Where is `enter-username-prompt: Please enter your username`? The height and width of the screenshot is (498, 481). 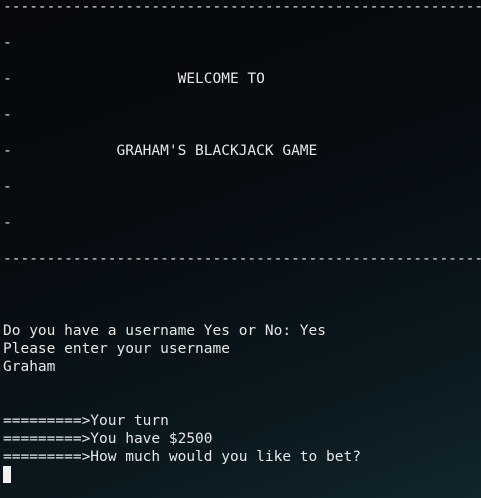
enter-username-prompt: Please enter your username is located at coordinates (116, 349).